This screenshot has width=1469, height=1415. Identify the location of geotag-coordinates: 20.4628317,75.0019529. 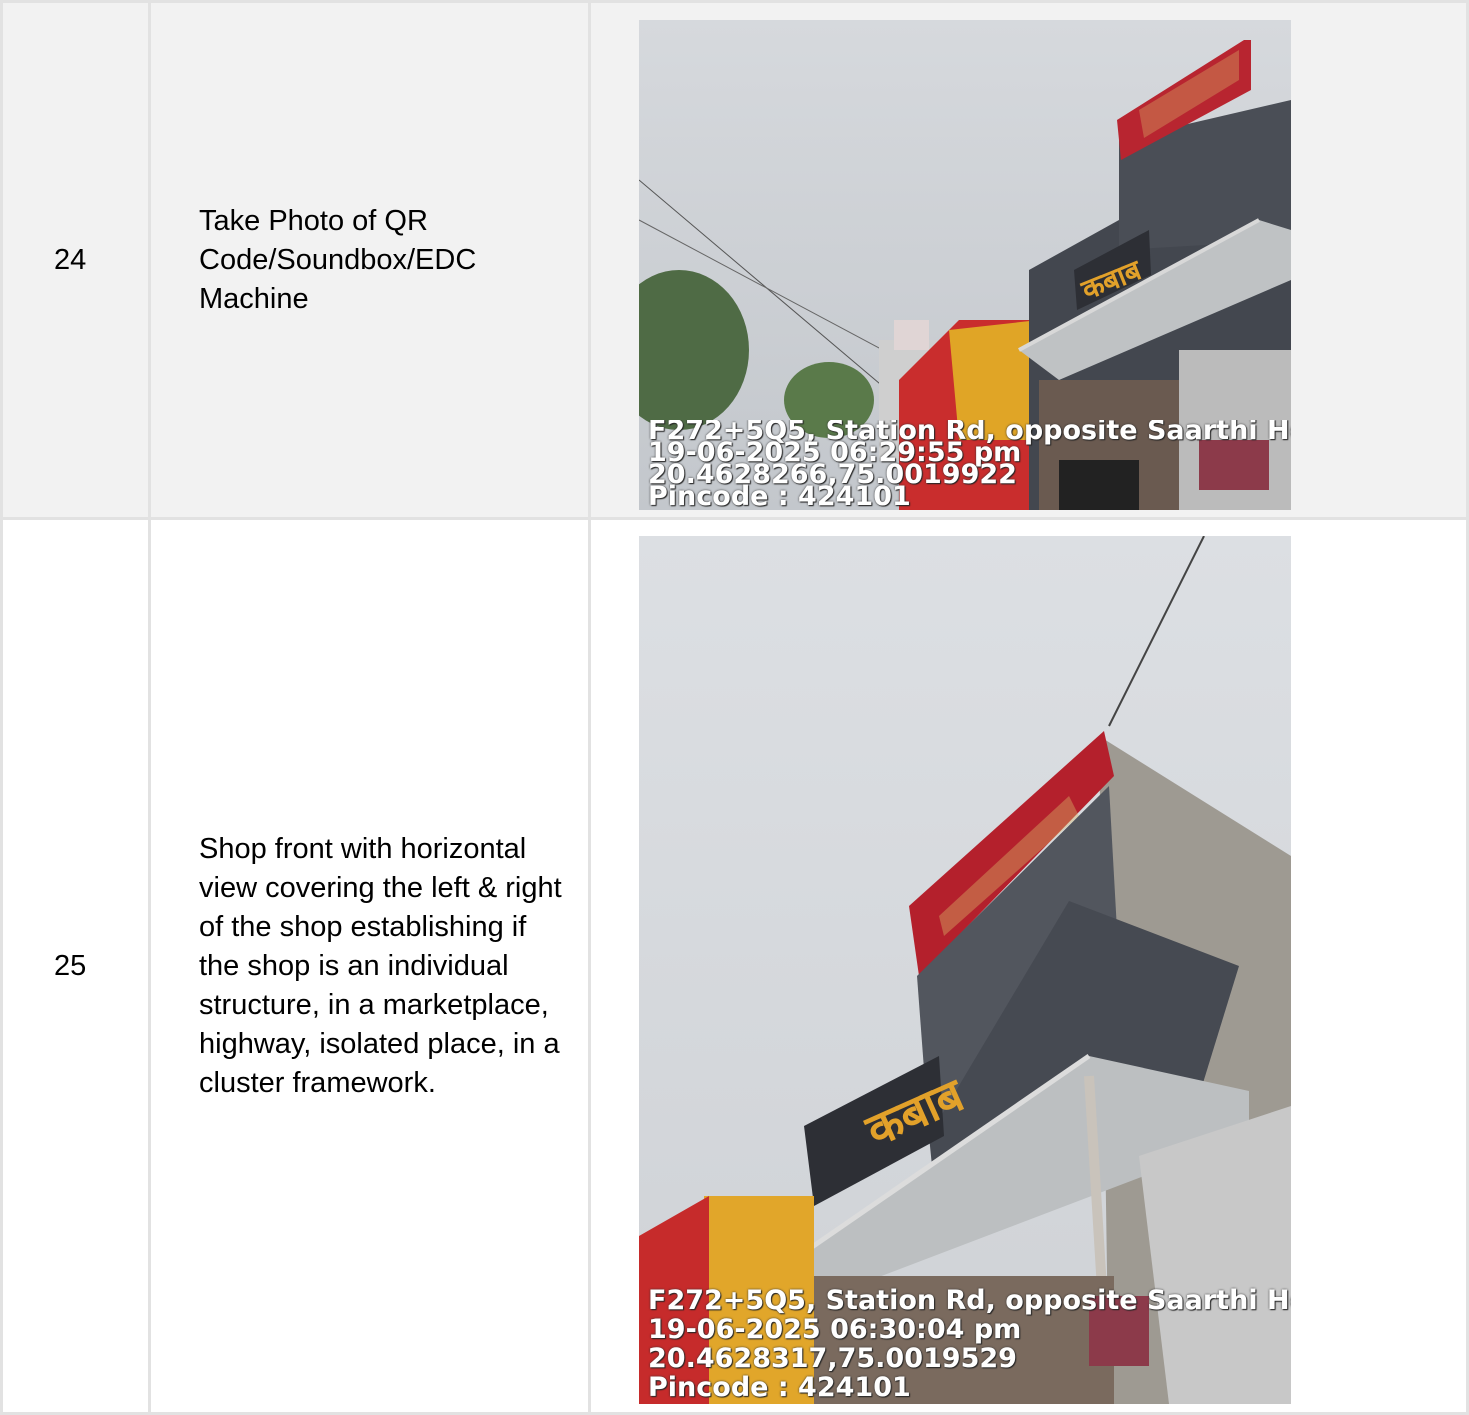
(832, 1358).